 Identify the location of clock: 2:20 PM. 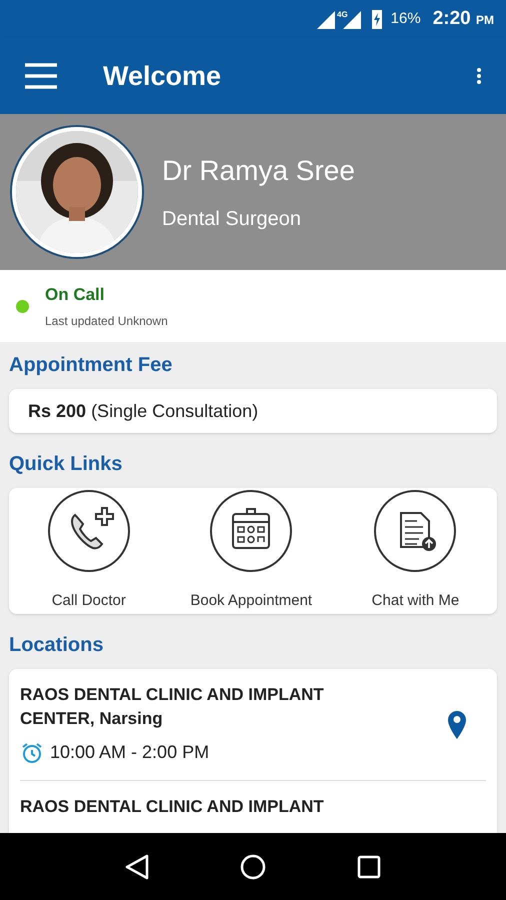
(463, 18).